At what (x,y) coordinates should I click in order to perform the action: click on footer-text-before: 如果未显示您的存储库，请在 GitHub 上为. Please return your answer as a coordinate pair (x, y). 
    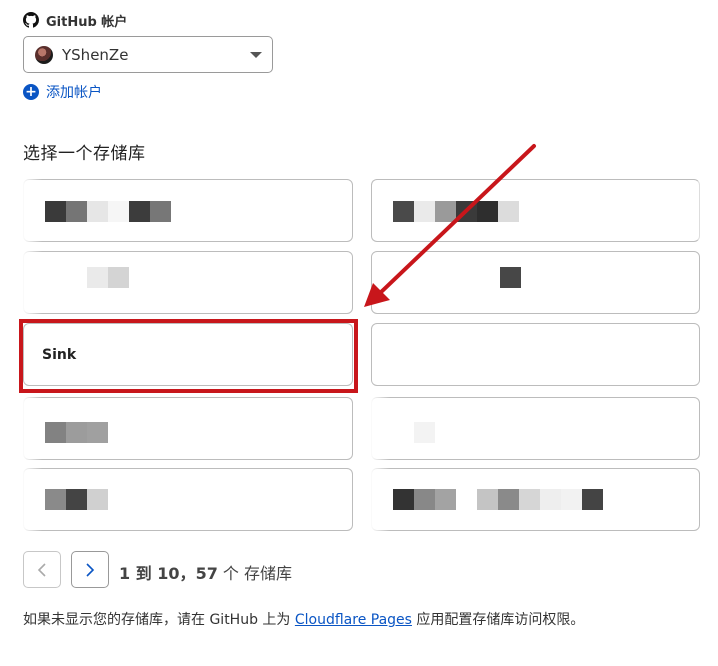
    Looking at the image, I should click on (159, 620).